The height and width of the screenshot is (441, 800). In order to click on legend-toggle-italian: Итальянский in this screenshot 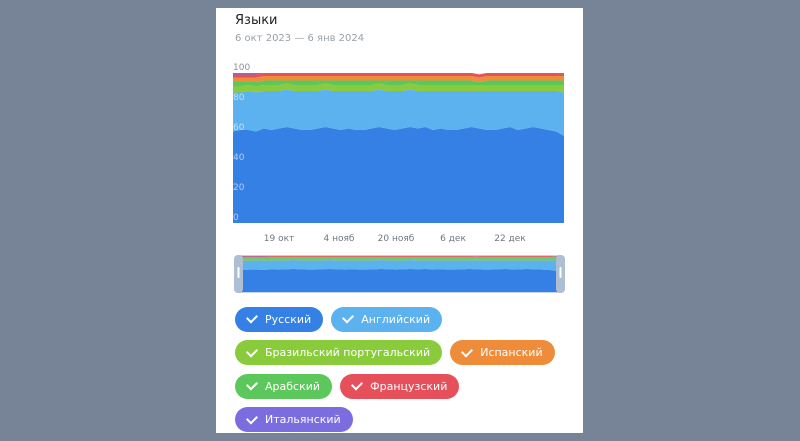, I will do `click(294, 419)`.